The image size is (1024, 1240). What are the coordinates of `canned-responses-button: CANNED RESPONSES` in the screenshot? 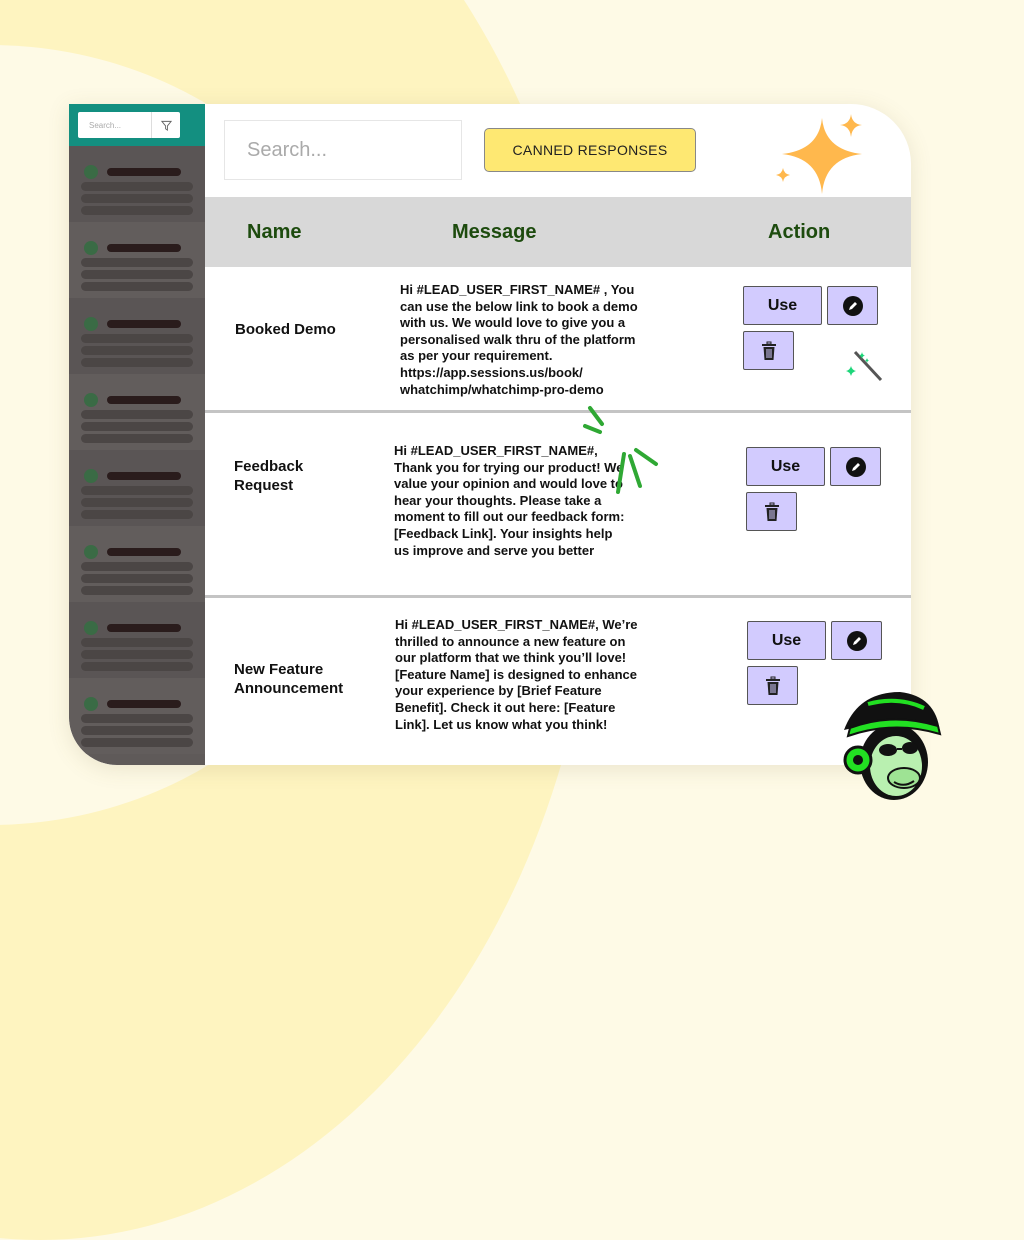 It's located at (590, 150).